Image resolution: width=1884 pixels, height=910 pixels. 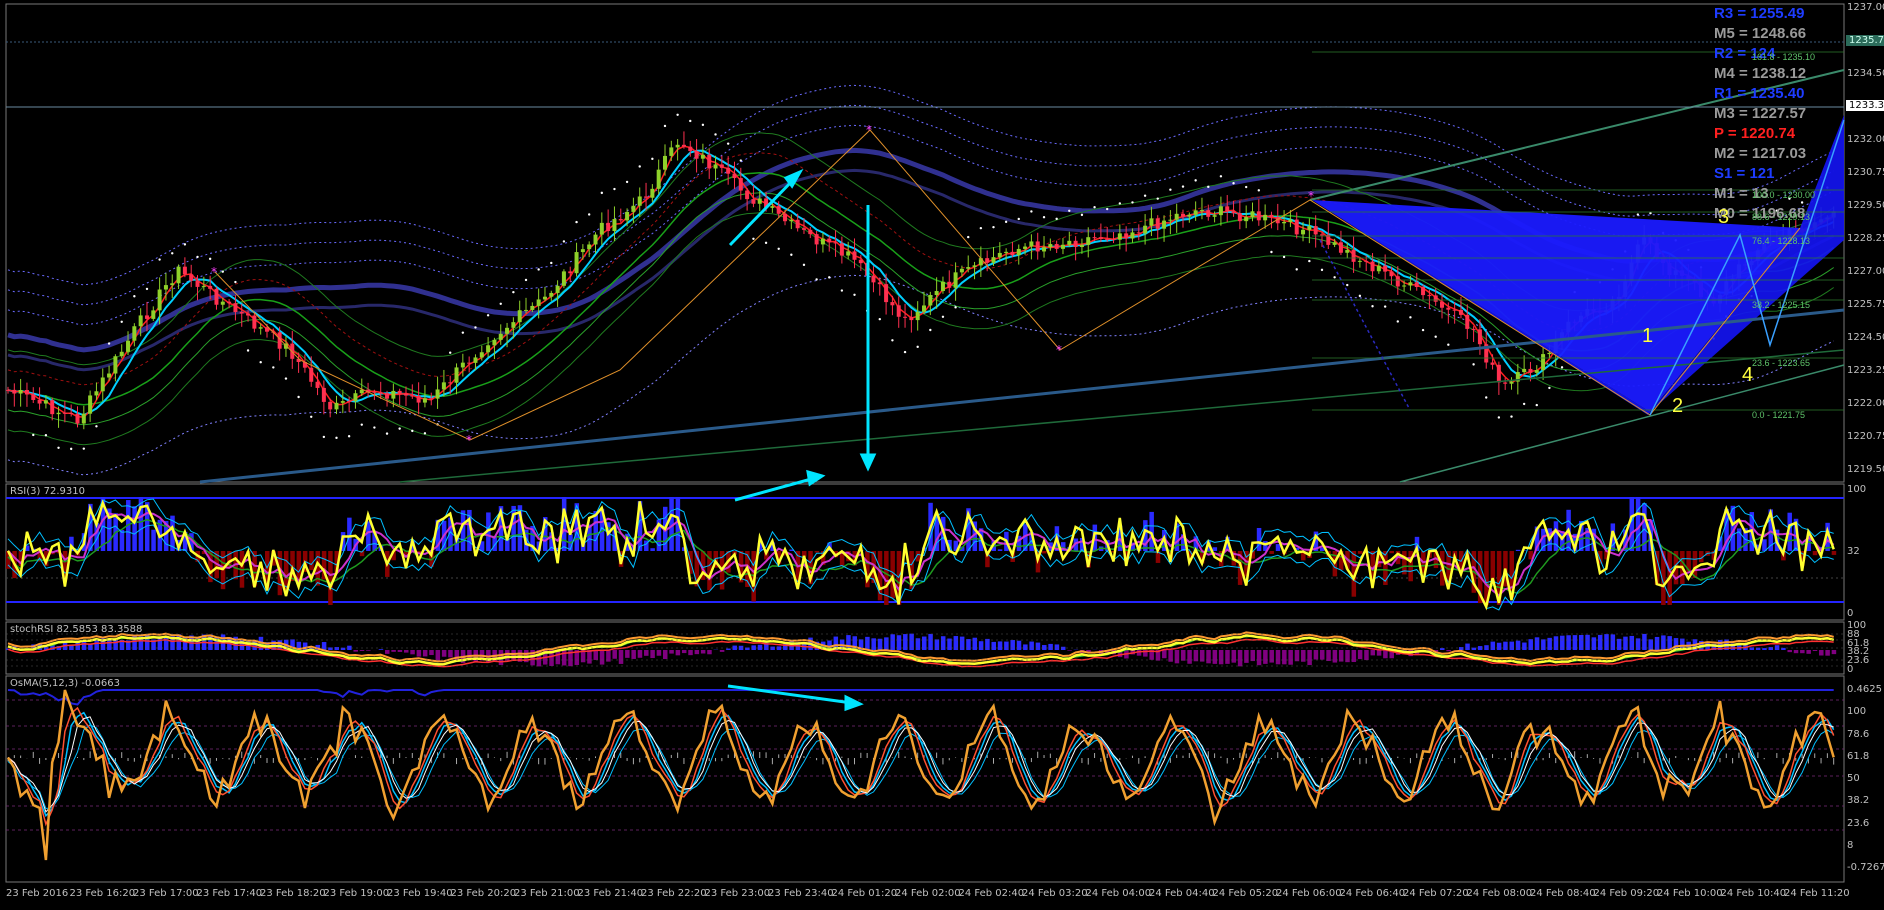 I want to click on fib-label: 100.0 - 1230.00, so click(x=1784, y=195).